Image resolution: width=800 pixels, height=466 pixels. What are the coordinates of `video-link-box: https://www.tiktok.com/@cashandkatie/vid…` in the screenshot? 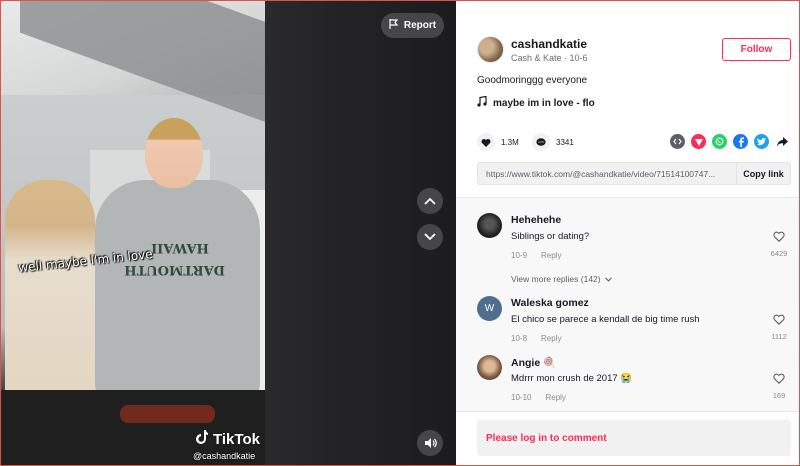 It's located at (634, 173).